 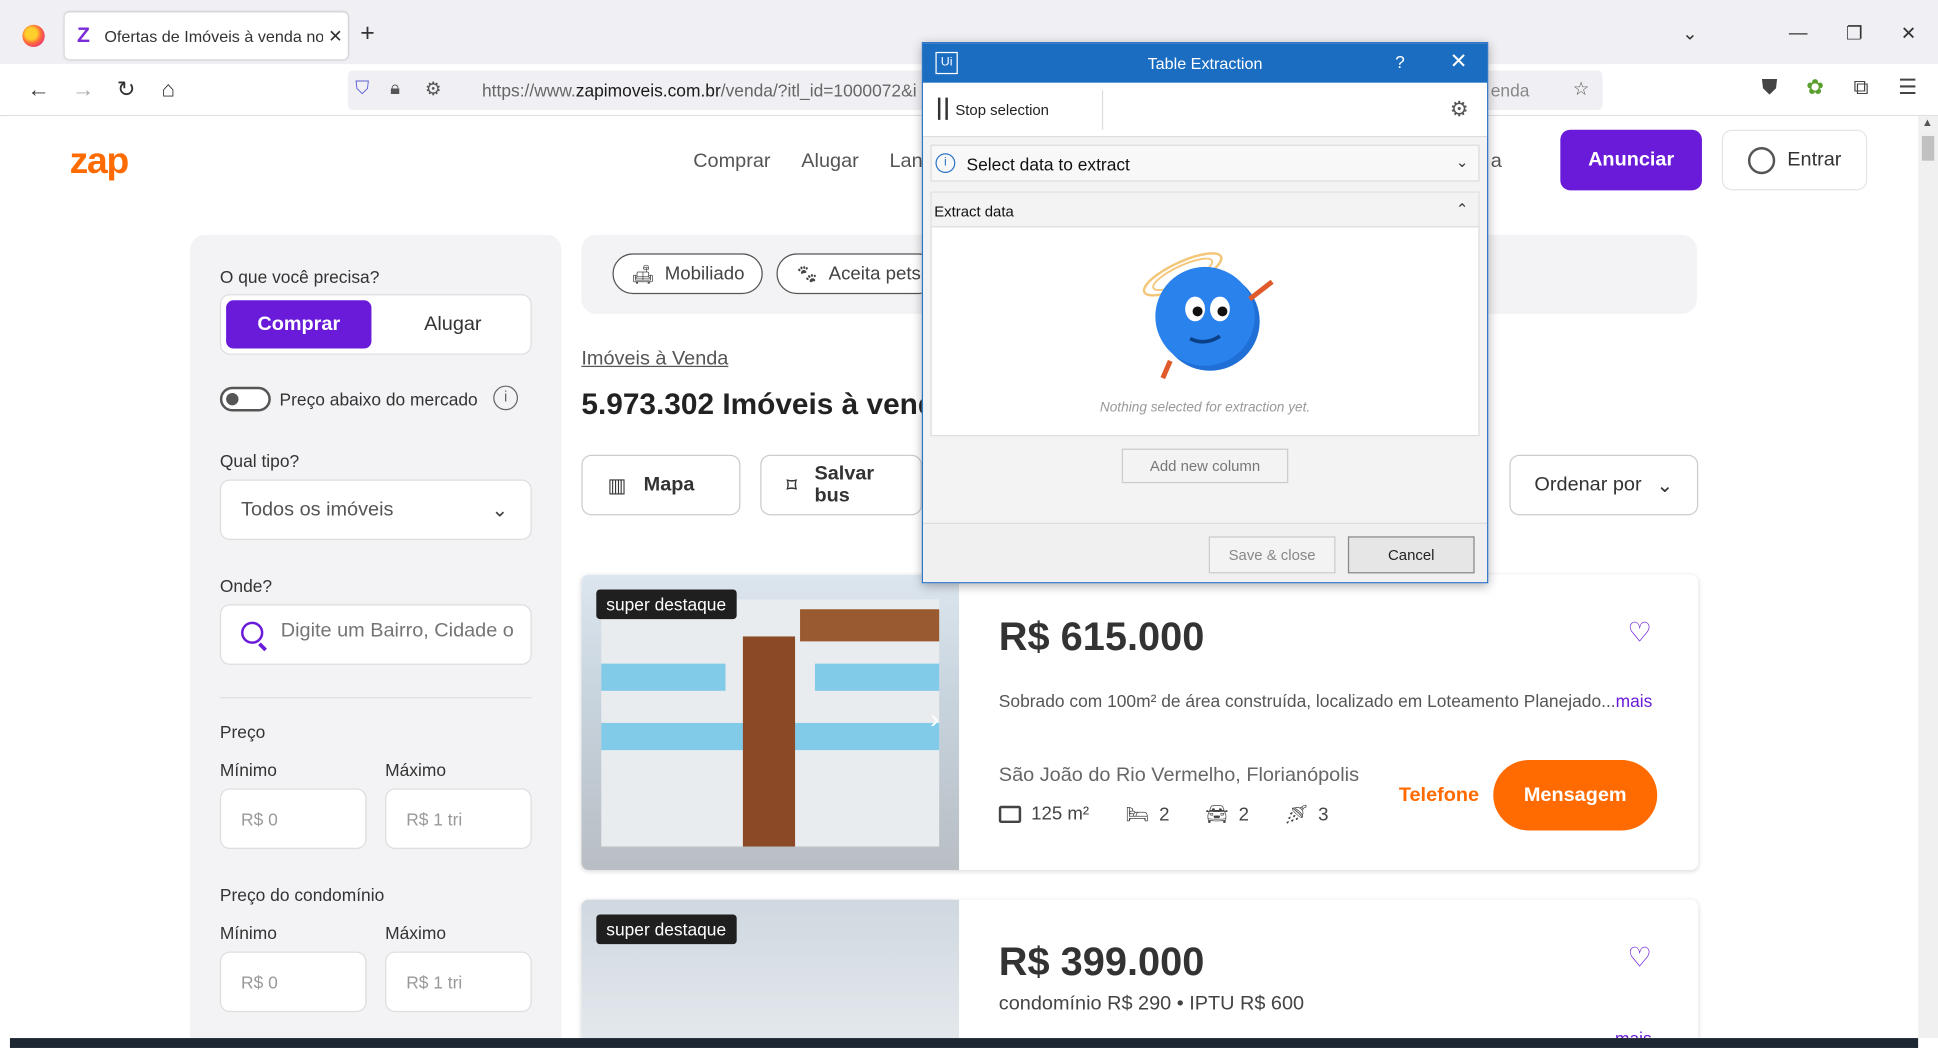 What do you see at coordinates (375, 510) in the screenshot?
I see `property-type-select: Todos os imóveis ⌄` at bounding box center [375, 510].